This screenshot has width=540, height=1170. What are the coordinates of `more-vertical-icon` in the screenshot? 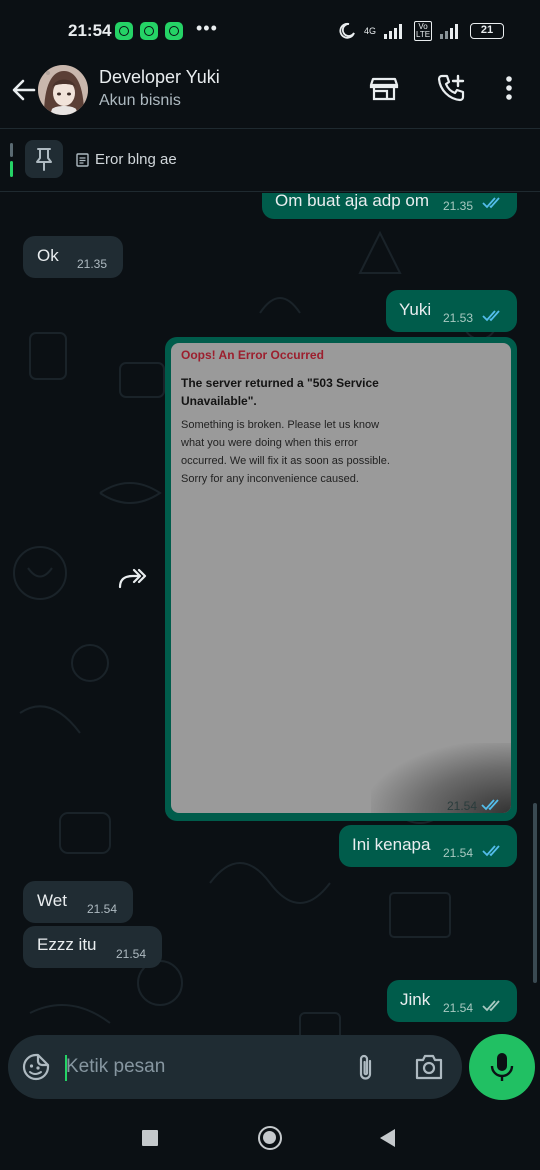 It's located at (509, 88).